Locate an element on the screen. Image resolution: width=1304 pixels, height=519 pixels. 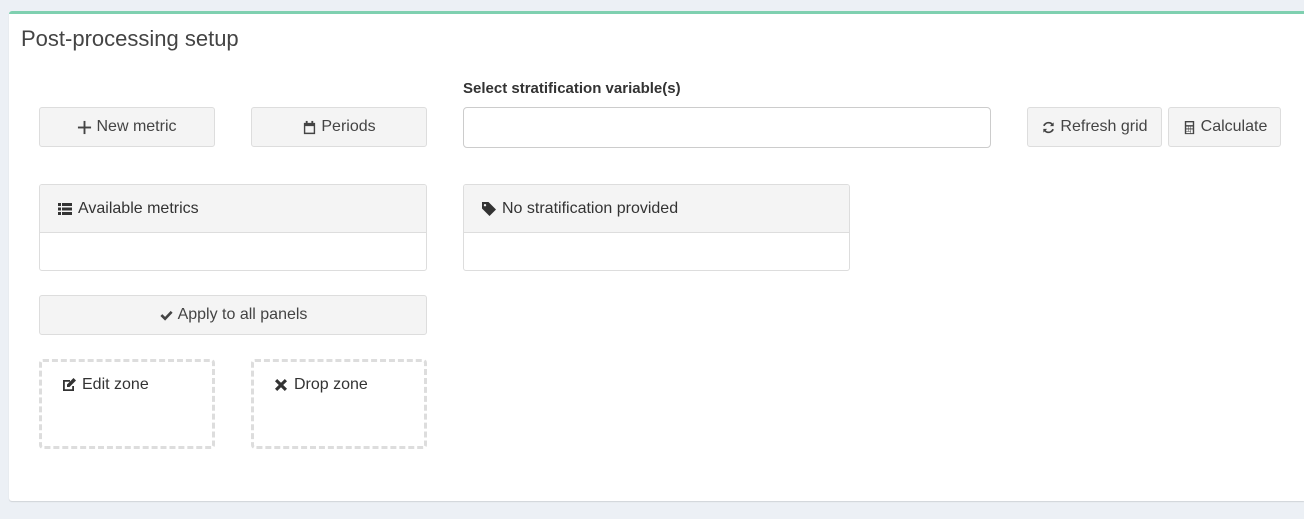
drop-zone-header: Drop zone is located at coordinates (320, 385).